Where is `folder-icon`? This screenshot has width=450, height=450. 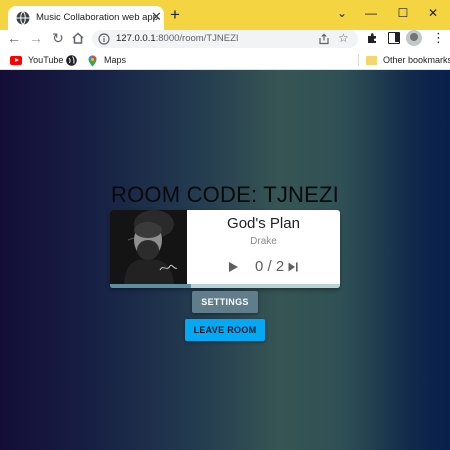 folder-icon is located at coordinates (371, 61).